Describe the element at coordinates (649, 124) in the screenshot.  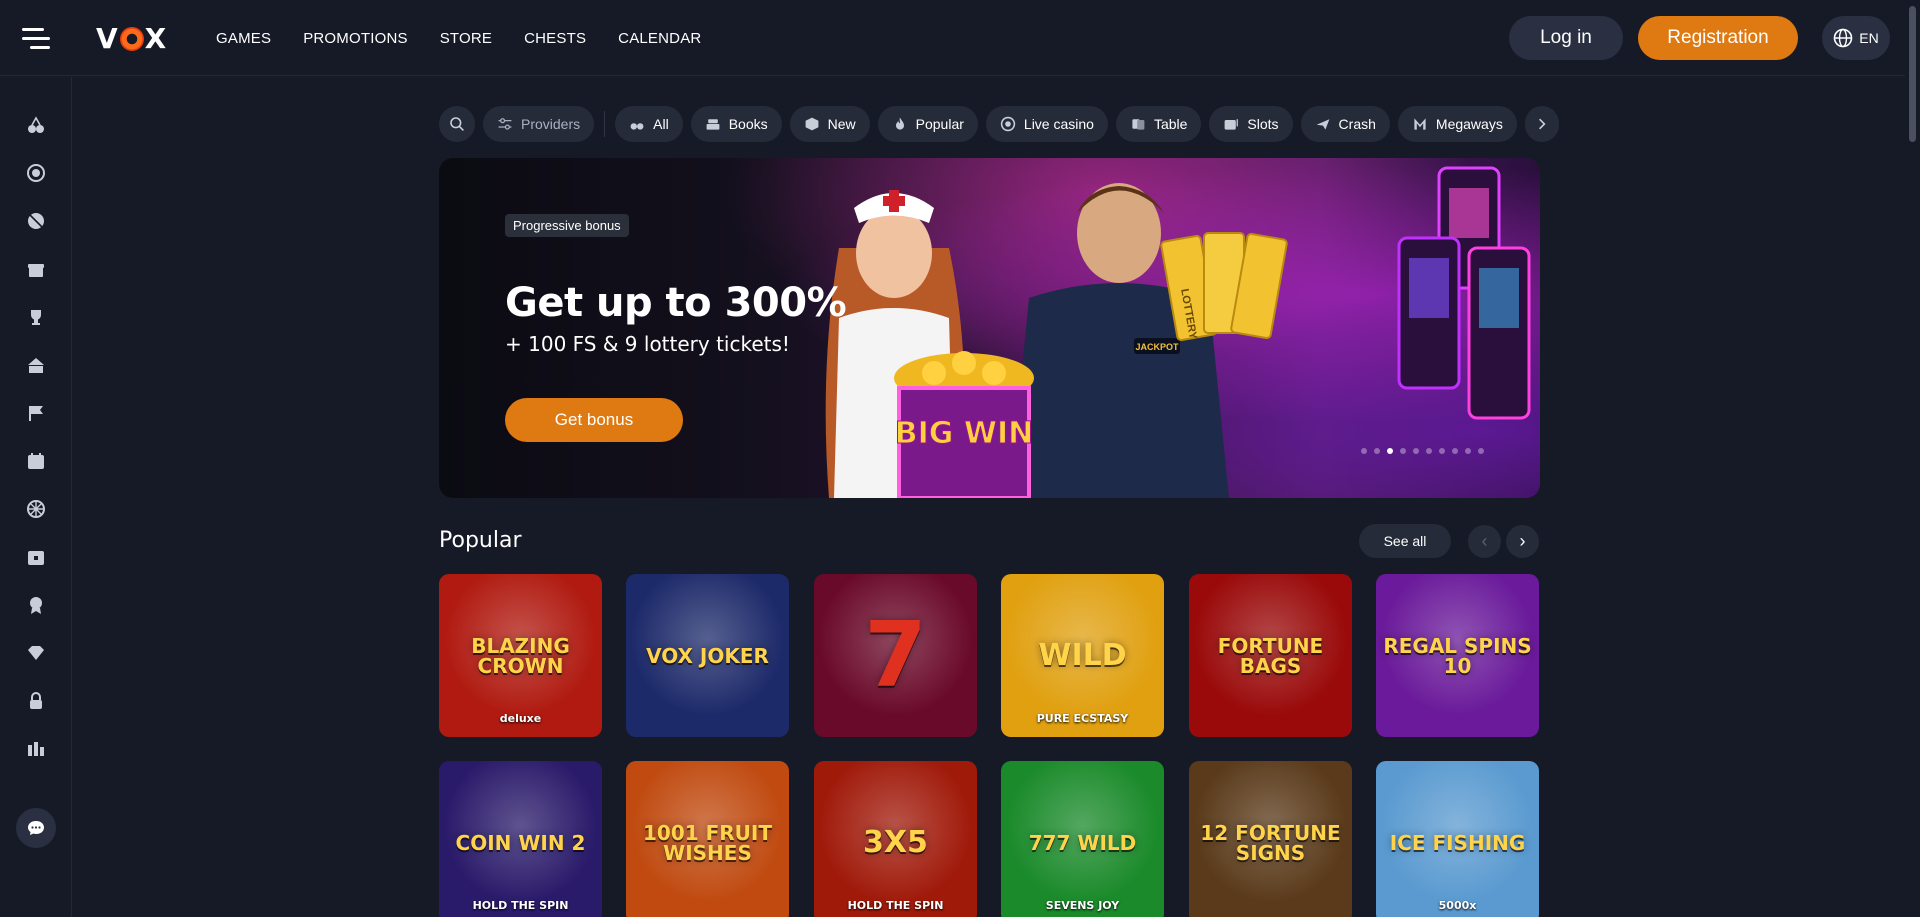
I see `category-all: All` at that location.